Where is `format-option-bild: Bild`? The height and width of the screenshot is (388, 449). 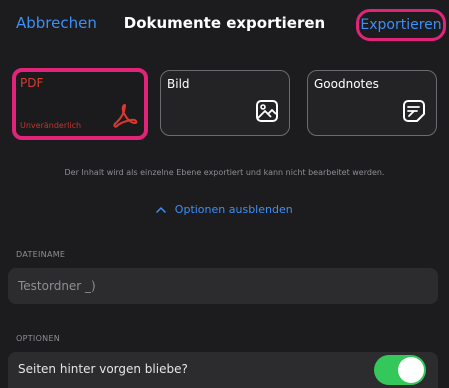
format-option-bild: Bild is located at coordinates (225, 103).